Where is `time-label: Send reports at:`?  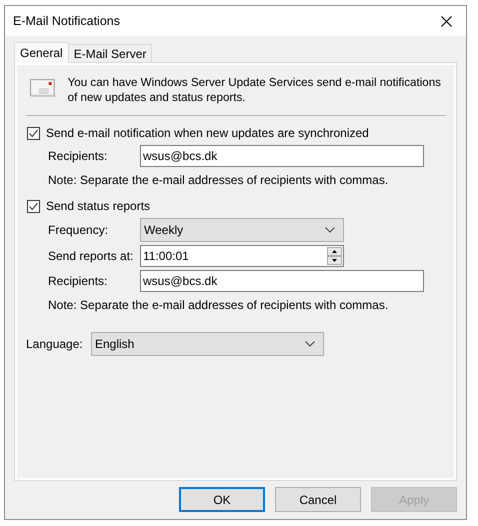 time-label: Send reports at: is located at coordinates (91, 256).